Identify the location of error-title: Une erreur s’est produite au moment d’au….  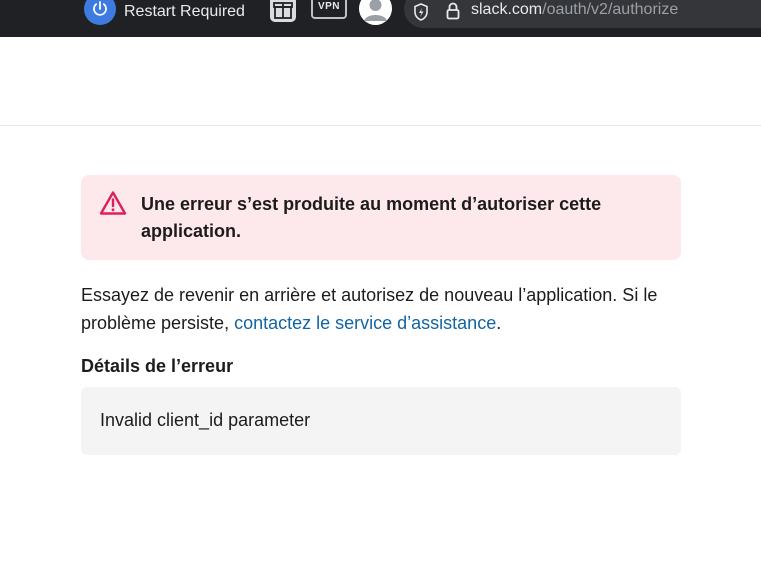
(371, 217).